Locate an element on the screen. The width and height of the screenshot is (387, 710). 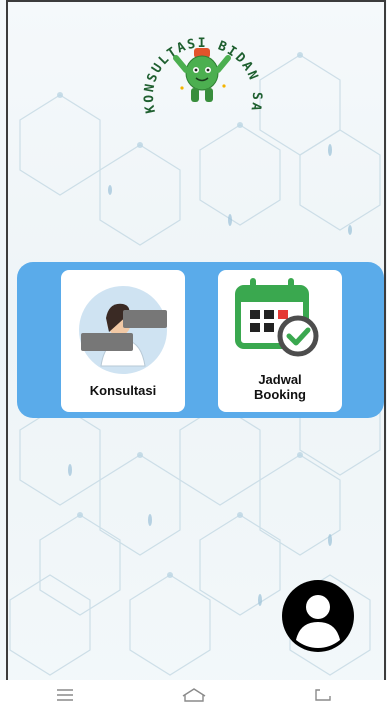
profile-button is located at coordinates (318, 616).